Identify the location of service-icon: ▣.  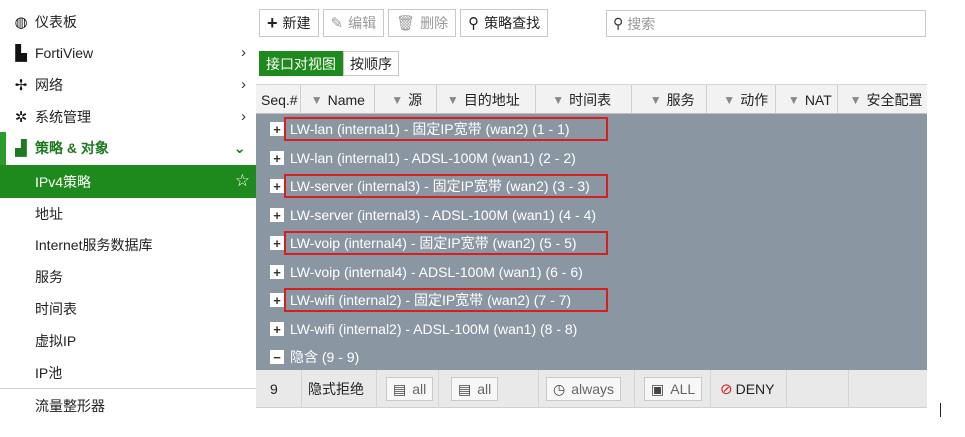
(658, 388).